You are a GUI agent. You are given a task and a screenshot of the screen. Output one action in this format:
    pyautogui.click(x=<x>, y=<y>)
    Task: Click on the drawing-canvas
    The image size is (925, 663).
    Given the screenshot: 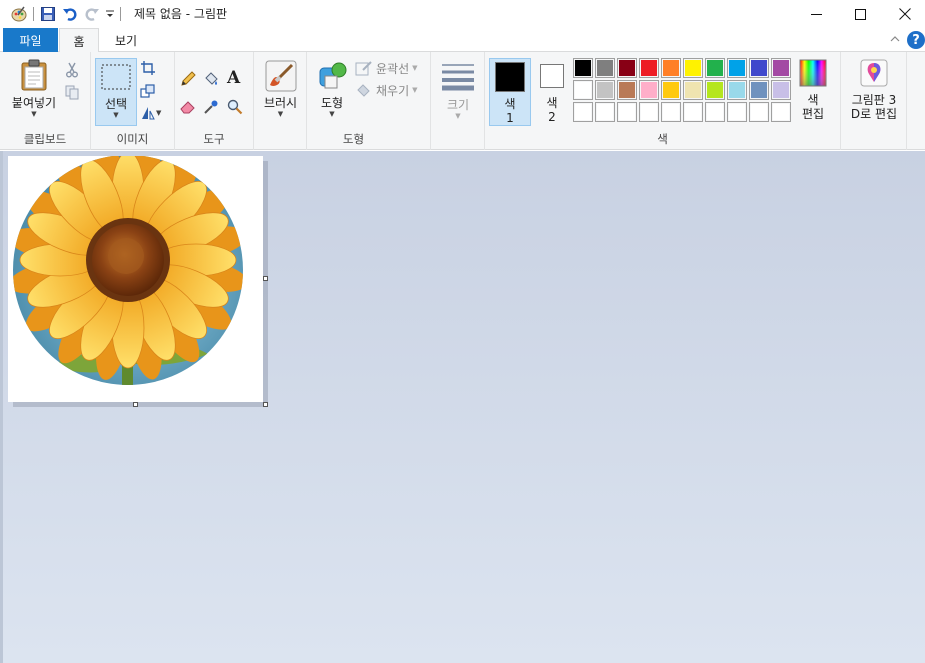 What is the action you would take?
    pyautogui.click(x=135, y=278)
    